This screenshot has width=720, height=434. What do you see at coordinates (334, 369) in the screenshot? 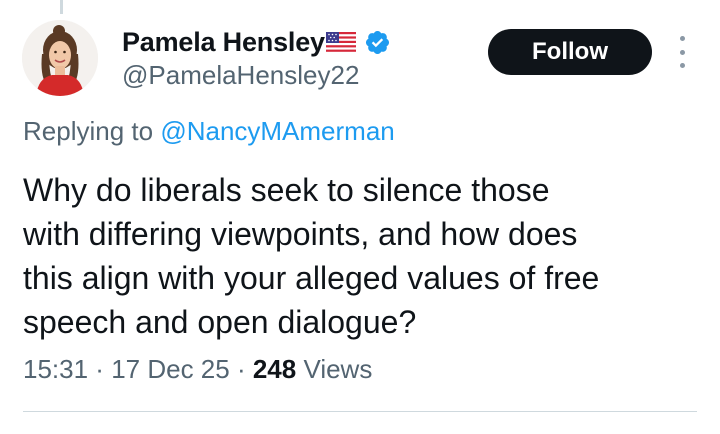
I see `views-label: Views` at bounding box center [334, 369].